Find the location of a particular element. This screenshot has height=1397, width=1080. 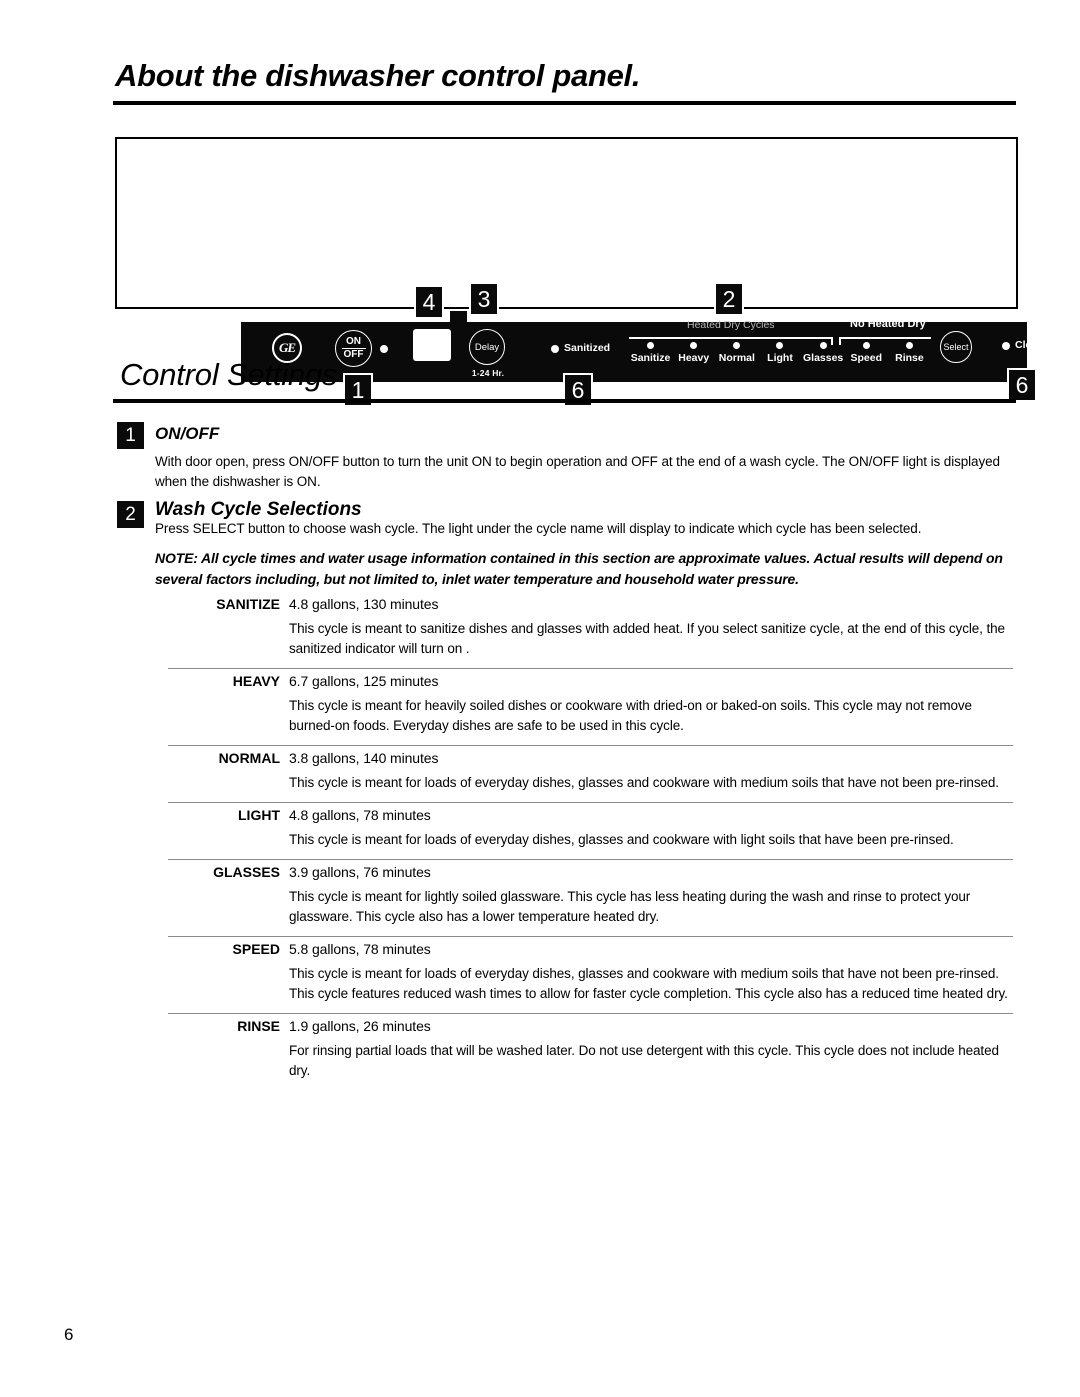

cycle-led-normal is located at coordinates (737, 345).